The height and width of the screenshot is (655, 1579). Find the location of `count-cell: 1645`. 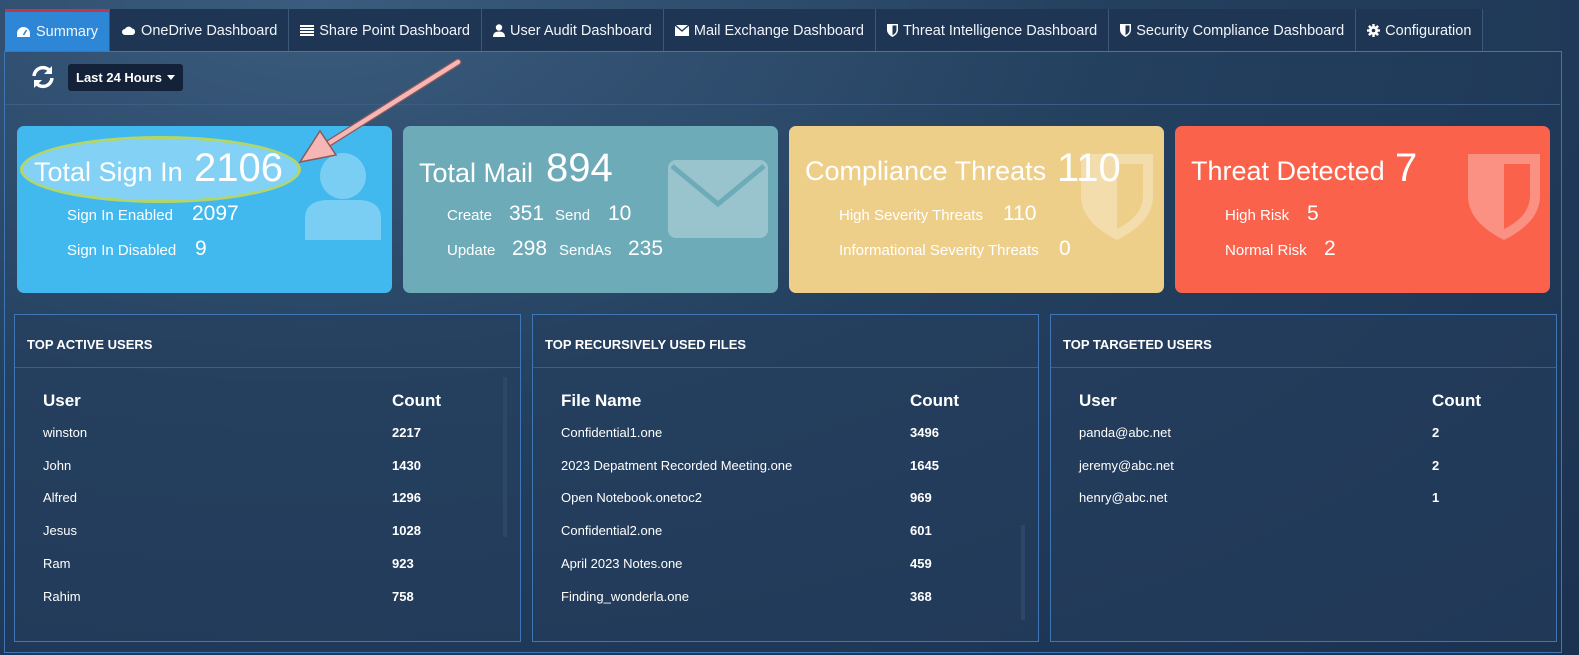

count-cell: 1645 is located at coordinates (924, 465).